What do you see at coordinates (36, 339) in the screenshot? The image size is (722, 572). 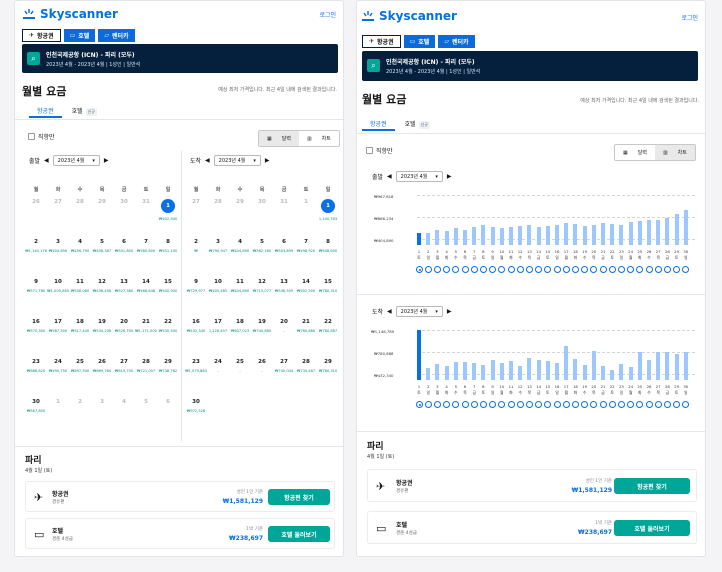 I see `calendar-day: 16 ₩570,300` at bounding box center [36, 339].